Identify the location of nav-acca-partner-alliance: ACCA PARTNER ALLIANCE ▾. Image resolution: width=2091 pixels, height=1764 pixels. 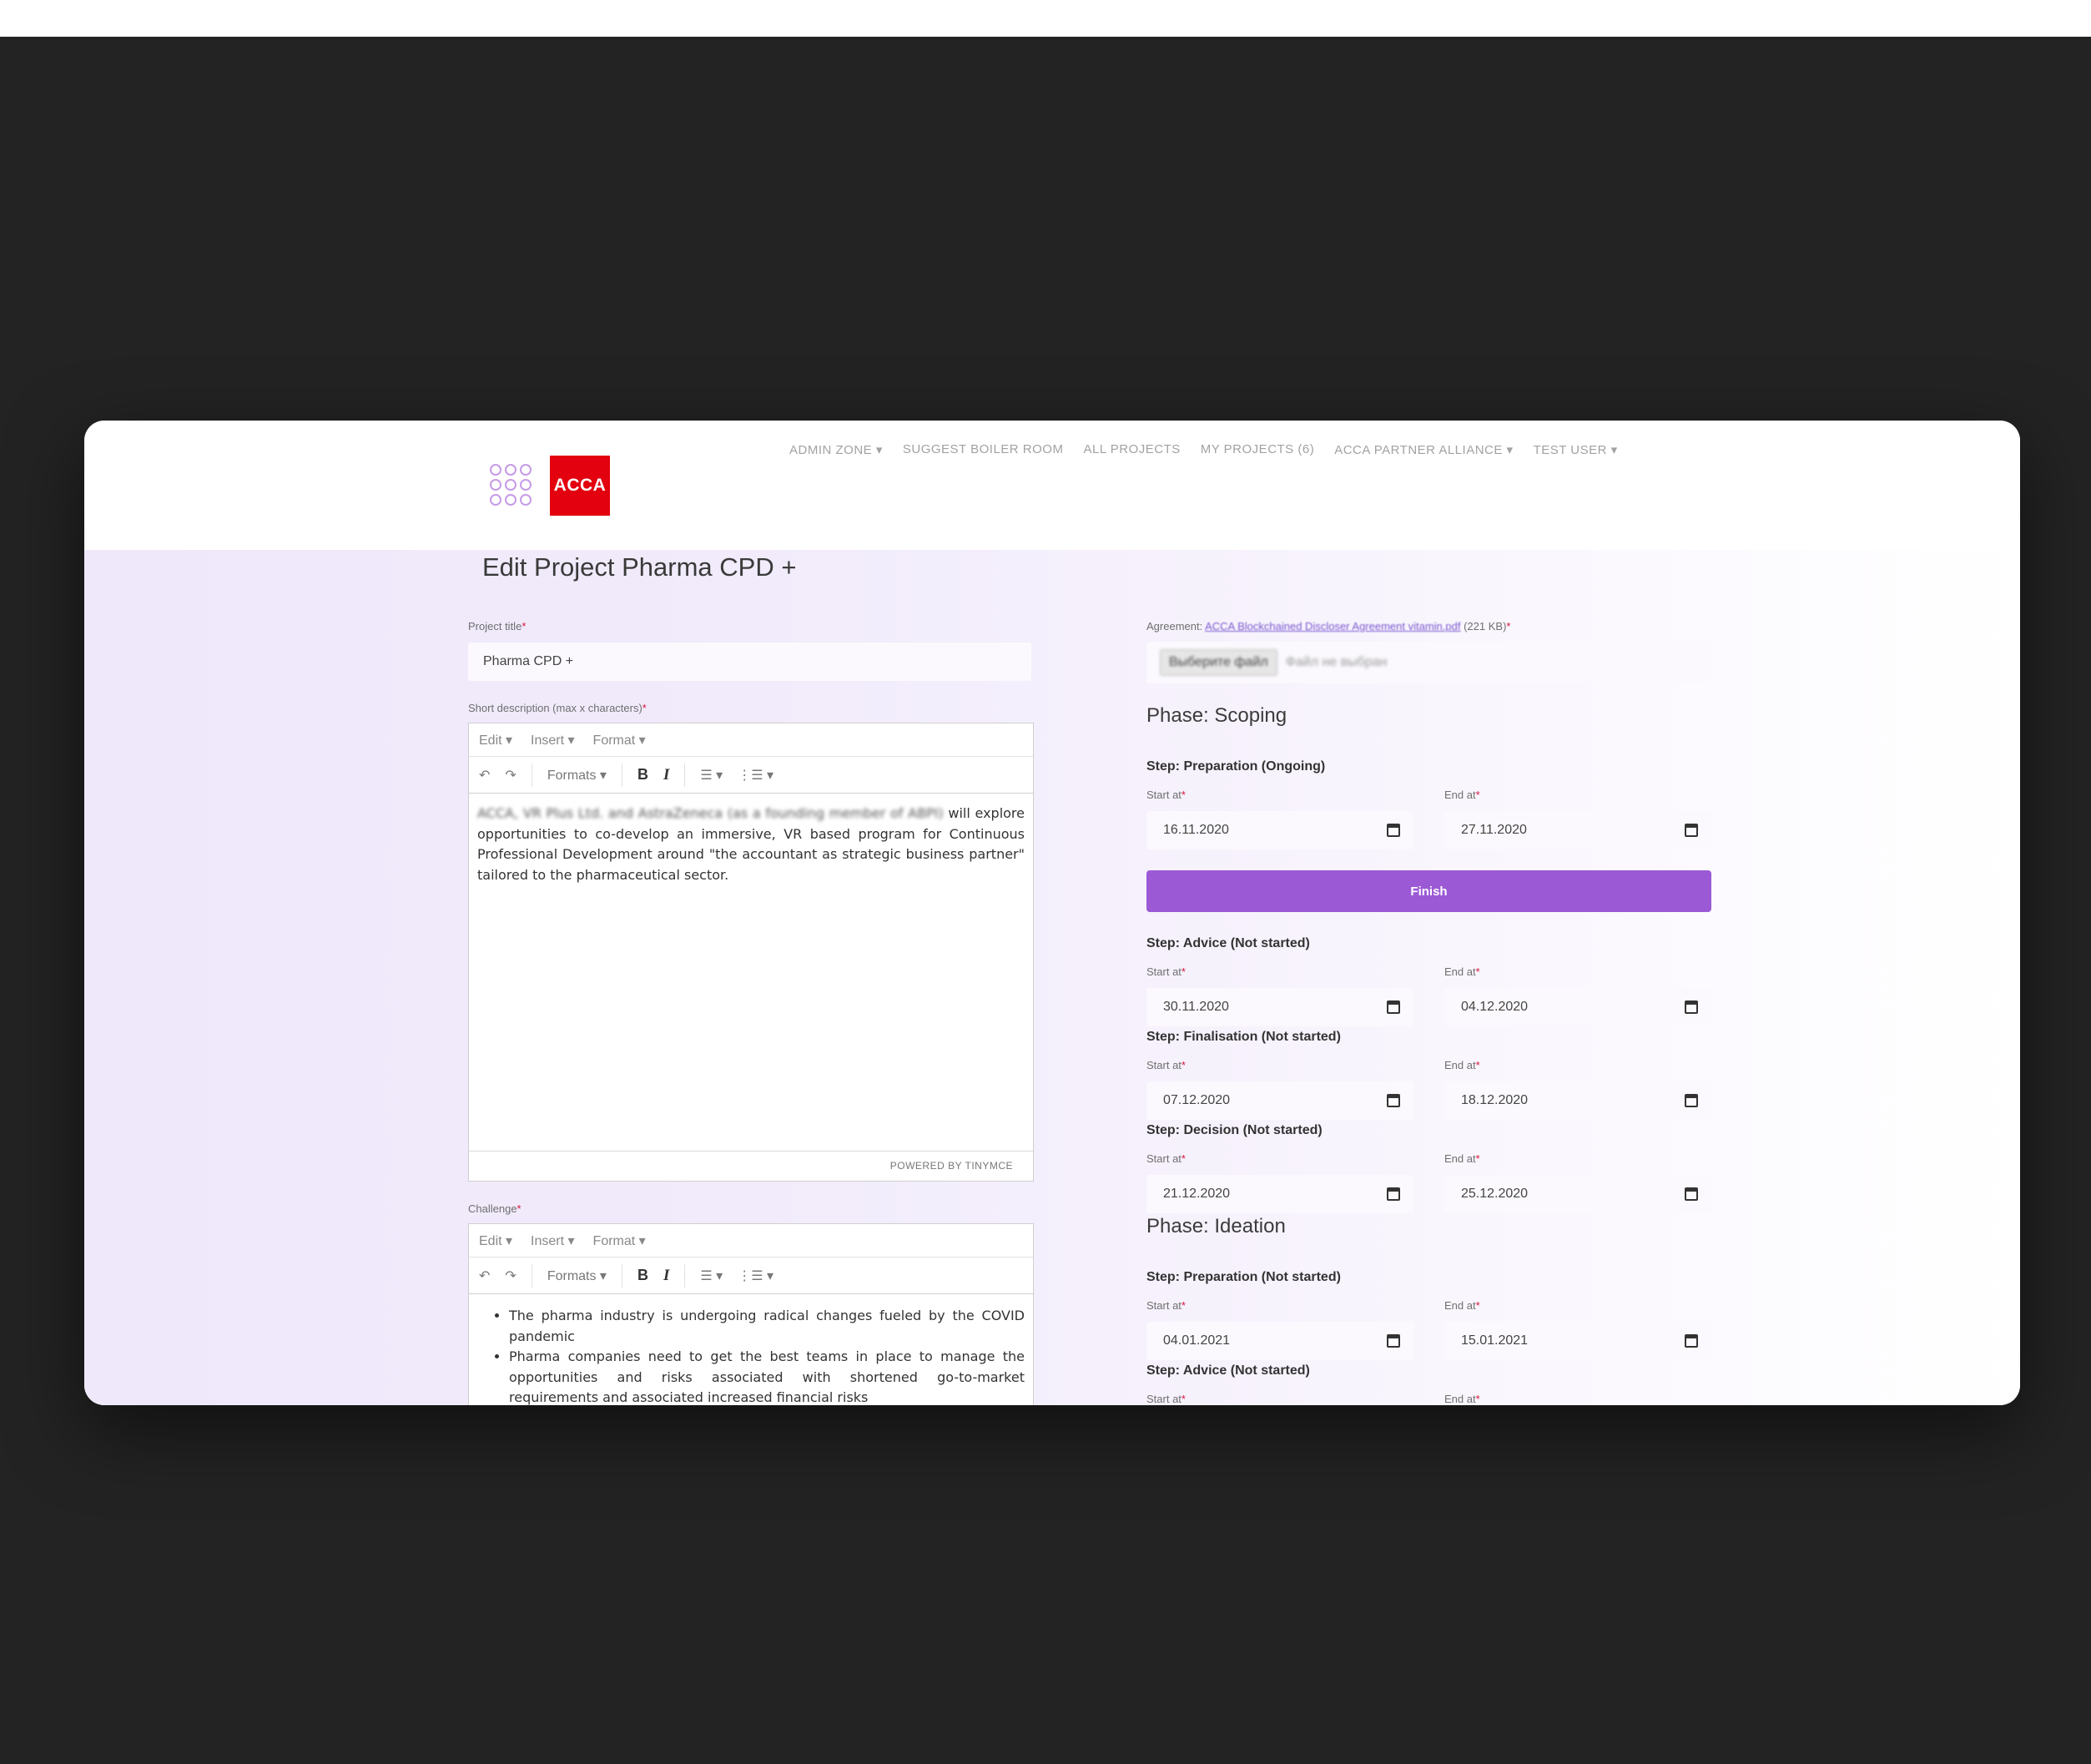
(1423, 450).